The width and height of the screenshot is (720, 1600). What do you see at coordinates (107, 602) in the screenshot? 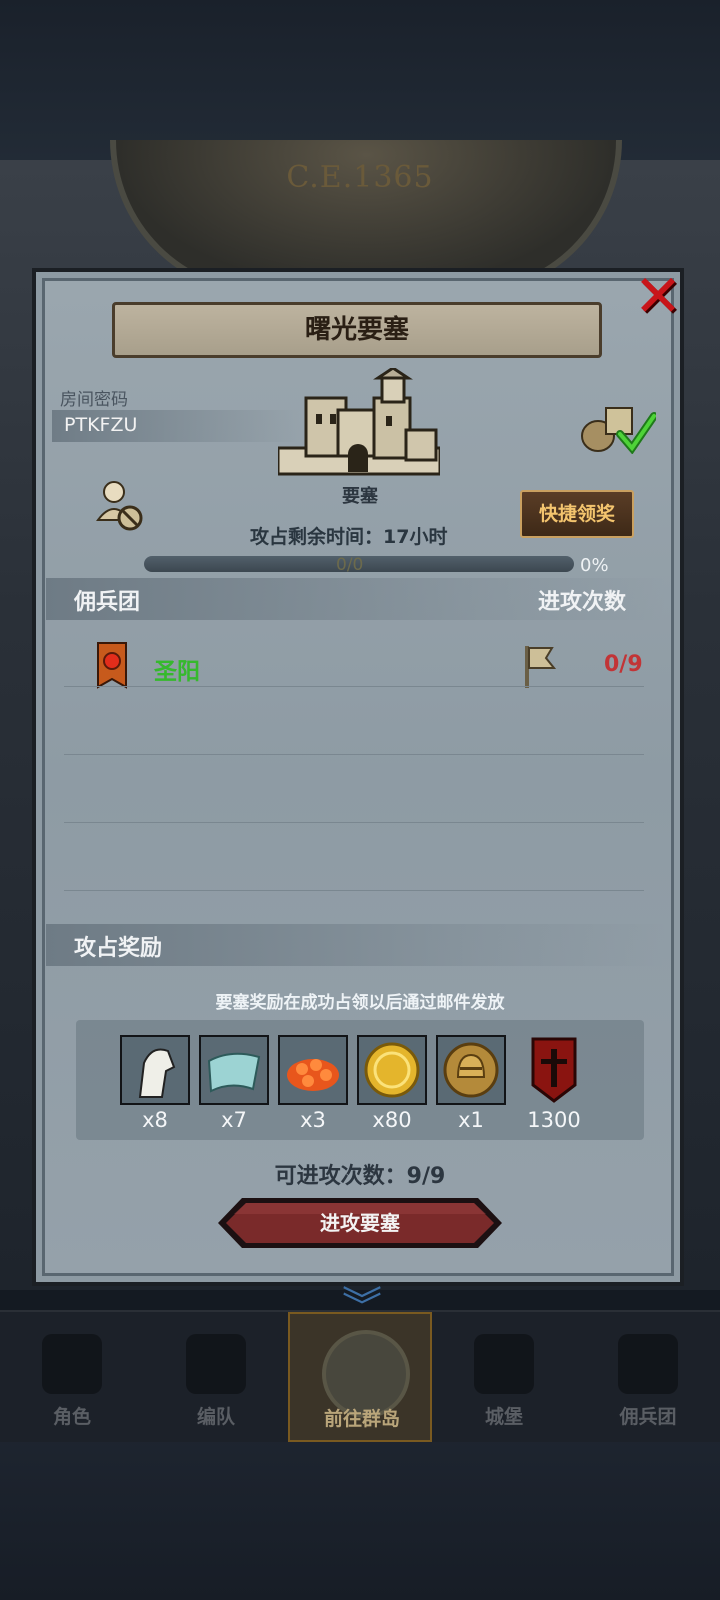
I see `mercenary-header: 佣兵团` at bounding box center [107, 602].